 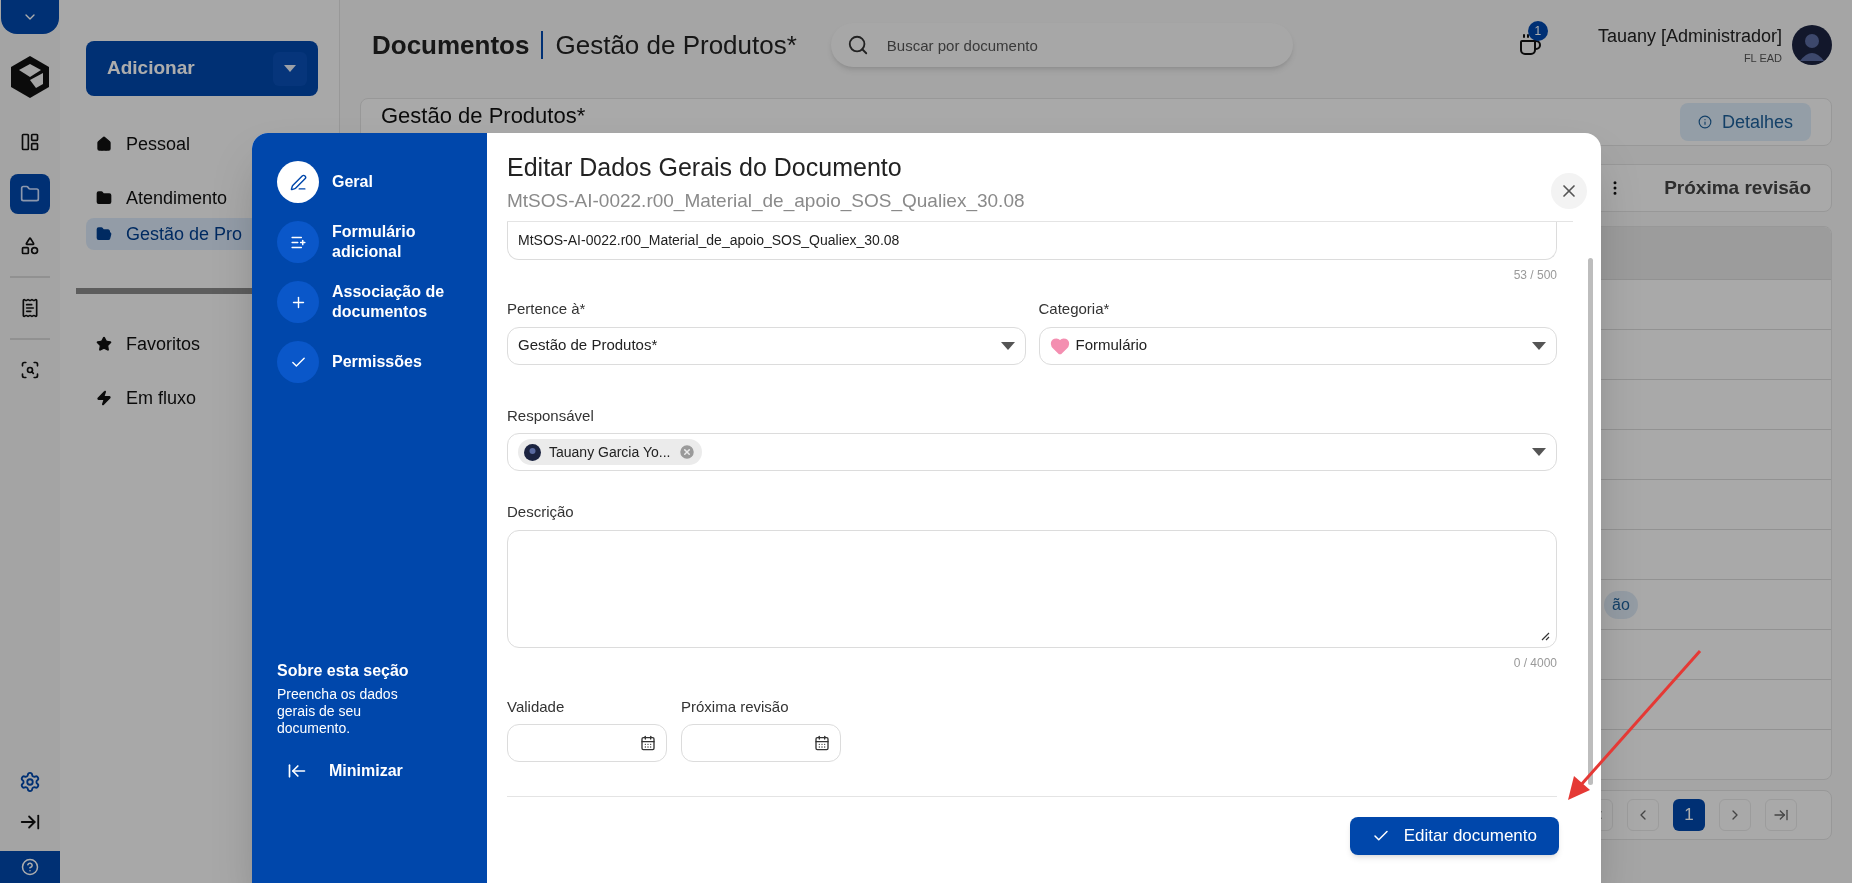 What do you see at coordinates (1529, 45) in the screenshot?
I see `notifications-icon` at bounding box center [1529, 45].